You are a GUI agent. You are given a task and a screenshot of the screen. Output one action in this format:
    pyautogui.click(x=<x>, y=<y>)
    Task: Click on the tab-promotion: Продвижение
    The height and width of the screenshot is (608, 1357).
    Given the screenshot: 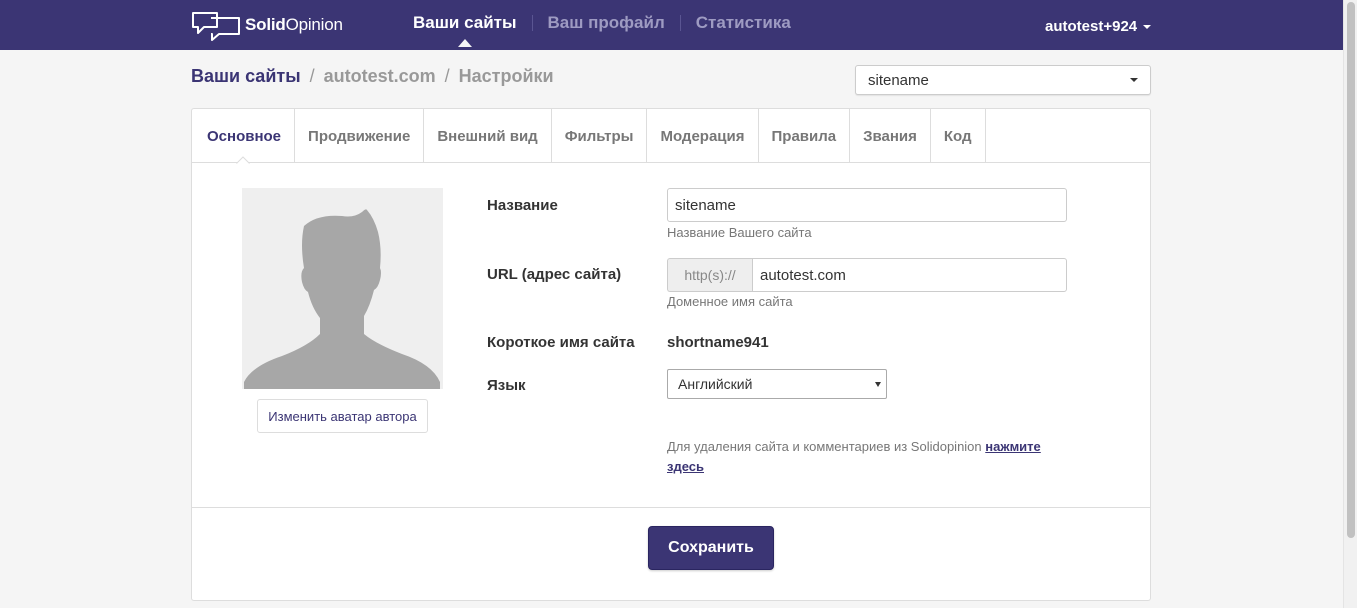 What is the action you would take?
    pyautogui.click(x=360, y=136)
    